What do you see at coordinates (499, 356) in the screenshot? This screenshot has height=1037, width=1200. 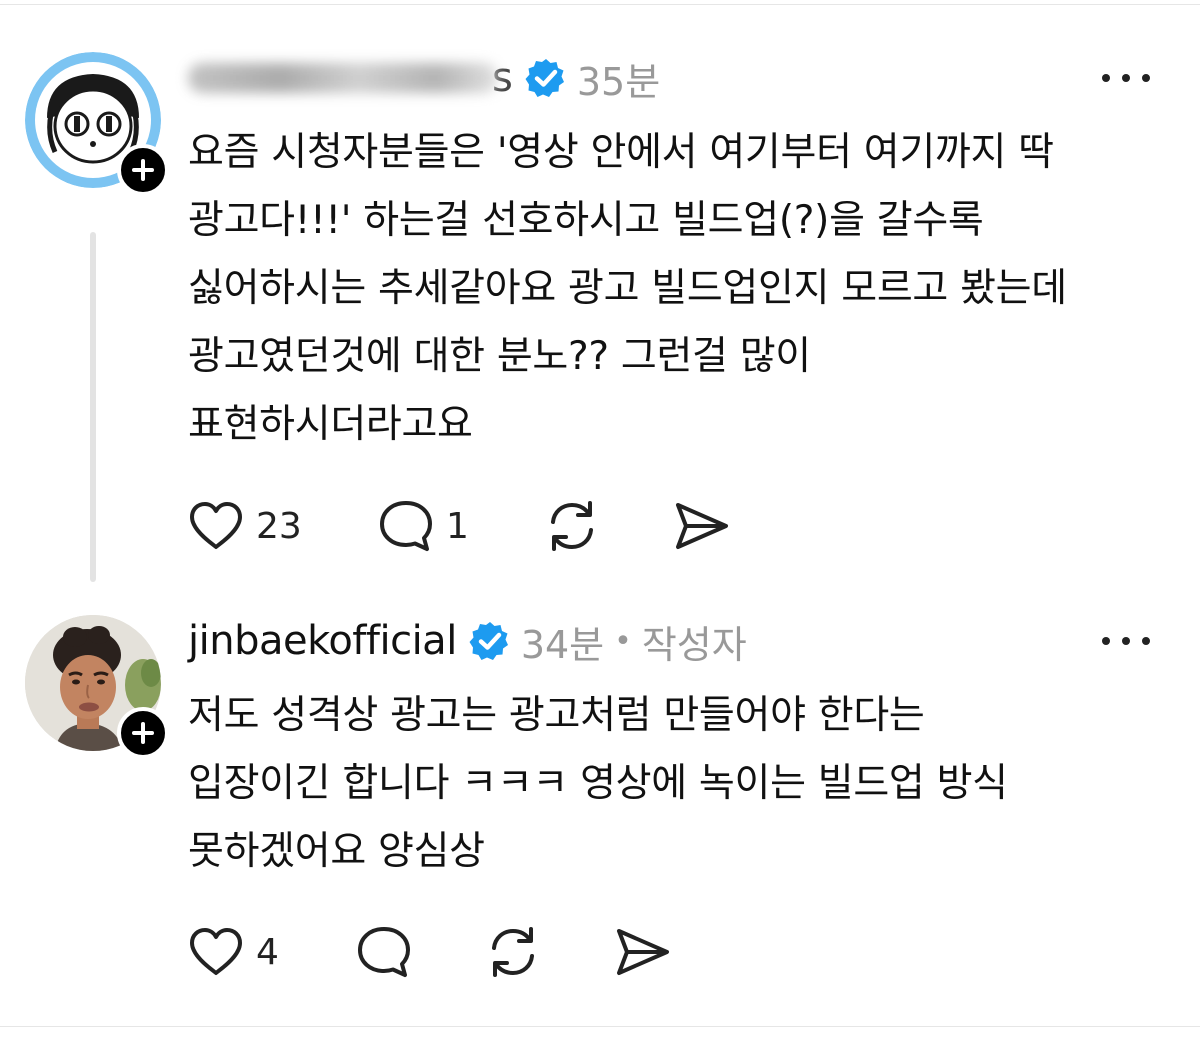 I see `post-body-line: 광고였던것에 대한 분노?? 그런걸 많이` at bounding box center [499, 356].